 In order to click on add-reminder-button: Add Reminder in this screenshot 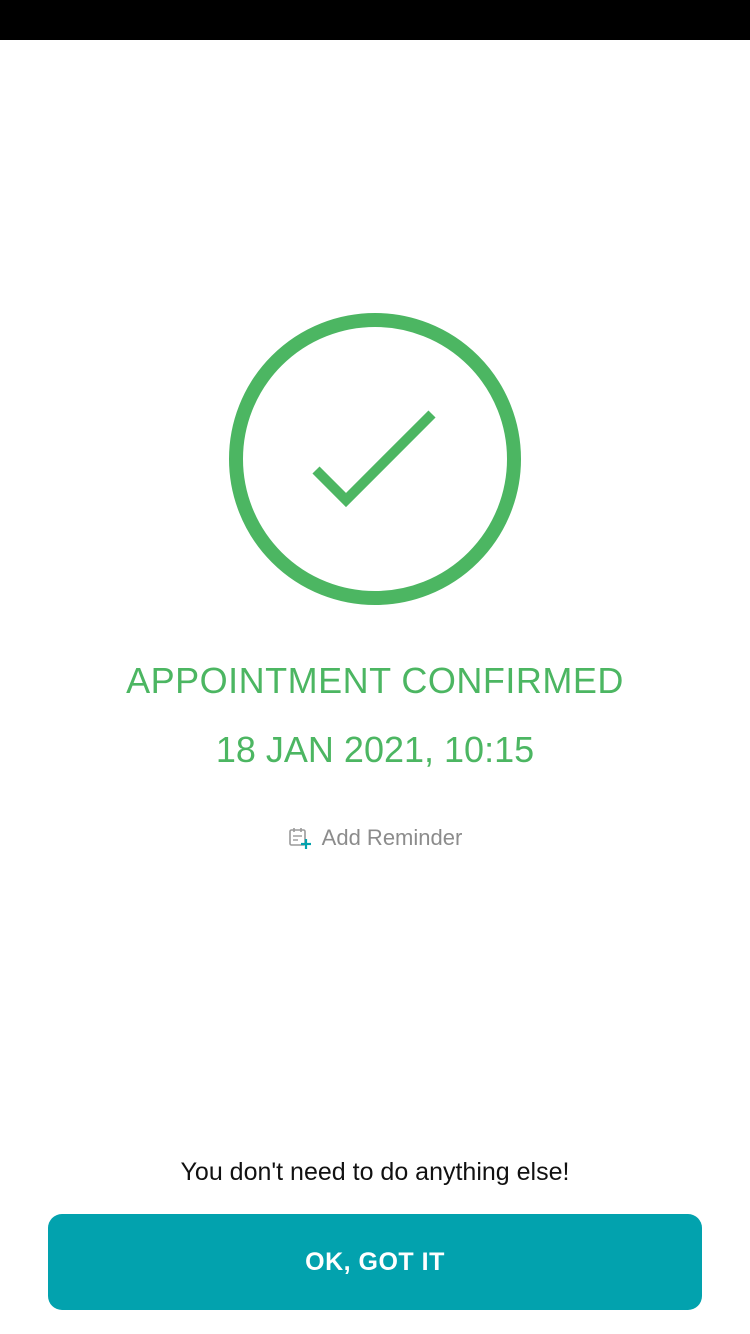, I will do `click(375, 838)`.